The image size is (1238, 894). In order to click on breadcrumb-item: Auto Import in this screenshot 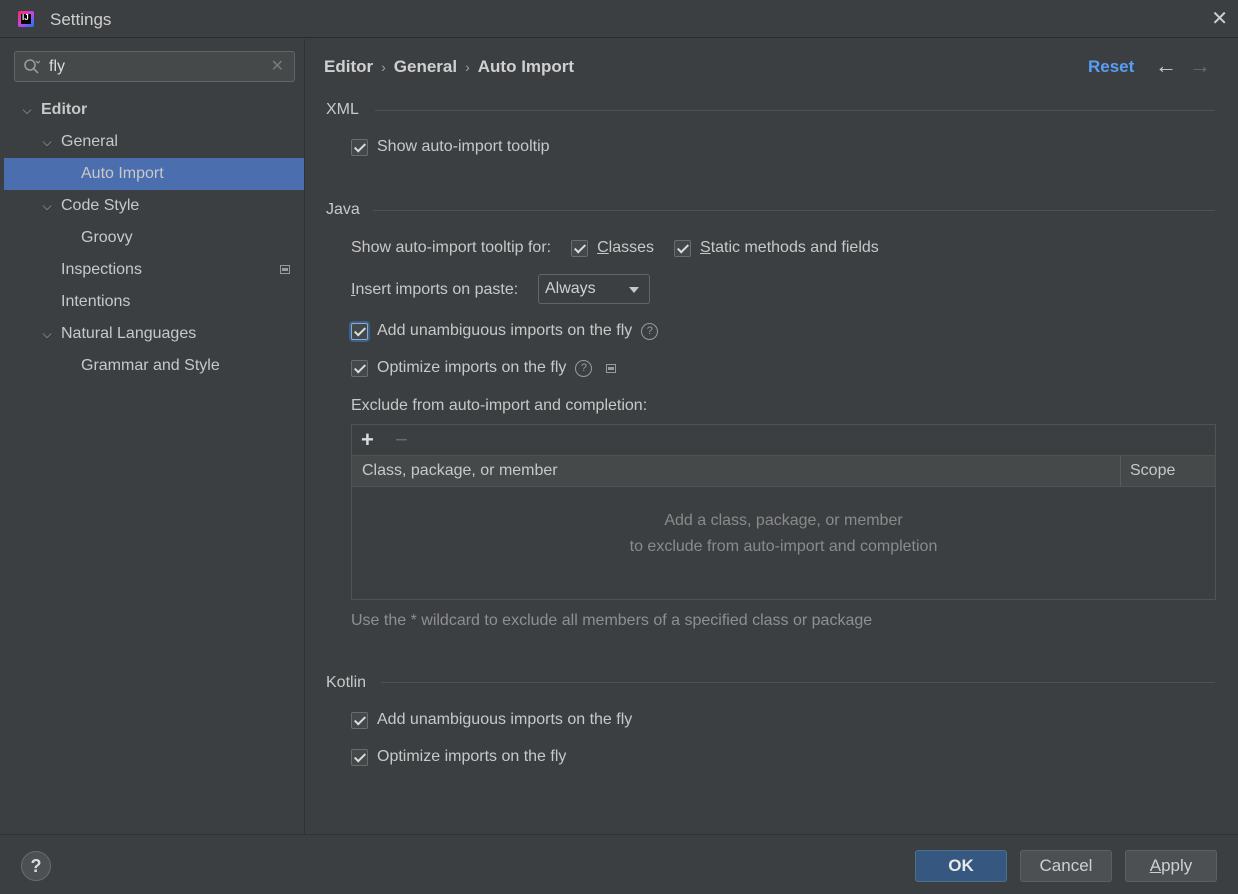, I will do `click(526, 66)`.